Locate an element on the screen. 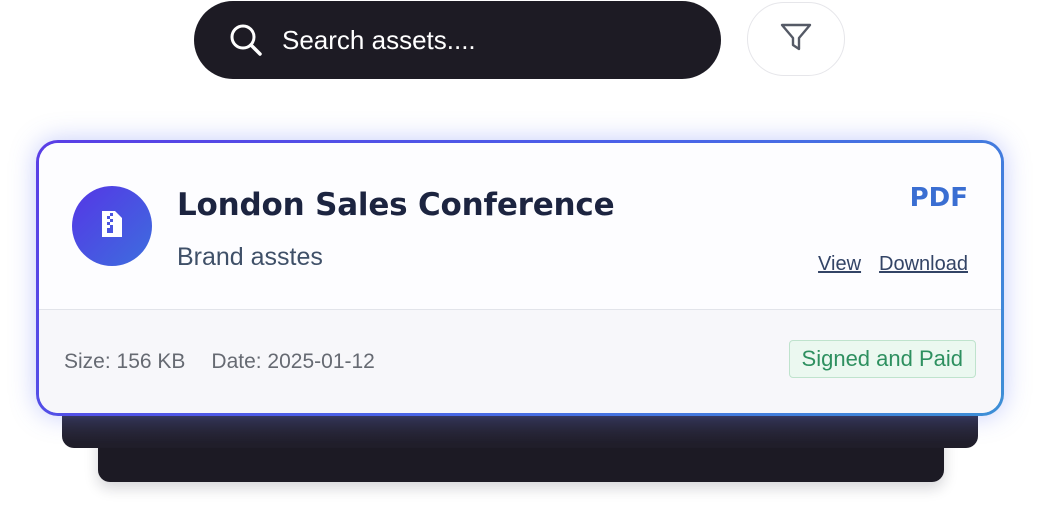 Image resolution: width=1040 pixels, height=531 pixels. asset-size: Size: 156 KB is located at coordinates (125, 361).